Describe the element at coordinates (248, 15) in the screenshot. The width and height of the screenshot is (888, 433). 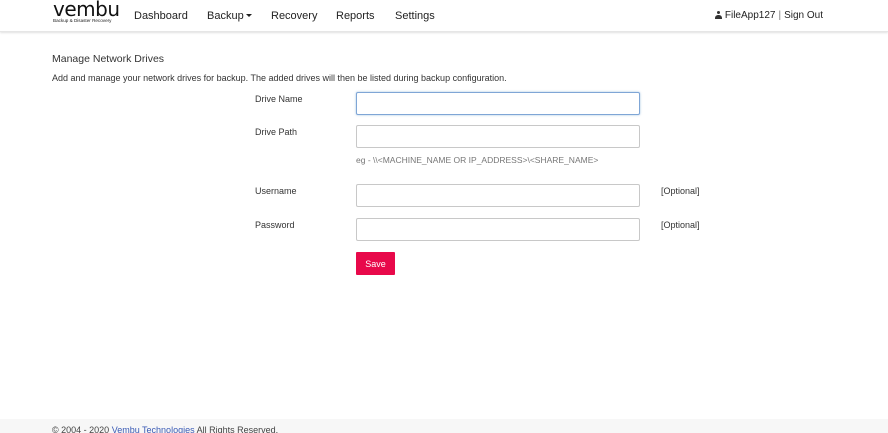
I see `caret-down-icon` at that location.